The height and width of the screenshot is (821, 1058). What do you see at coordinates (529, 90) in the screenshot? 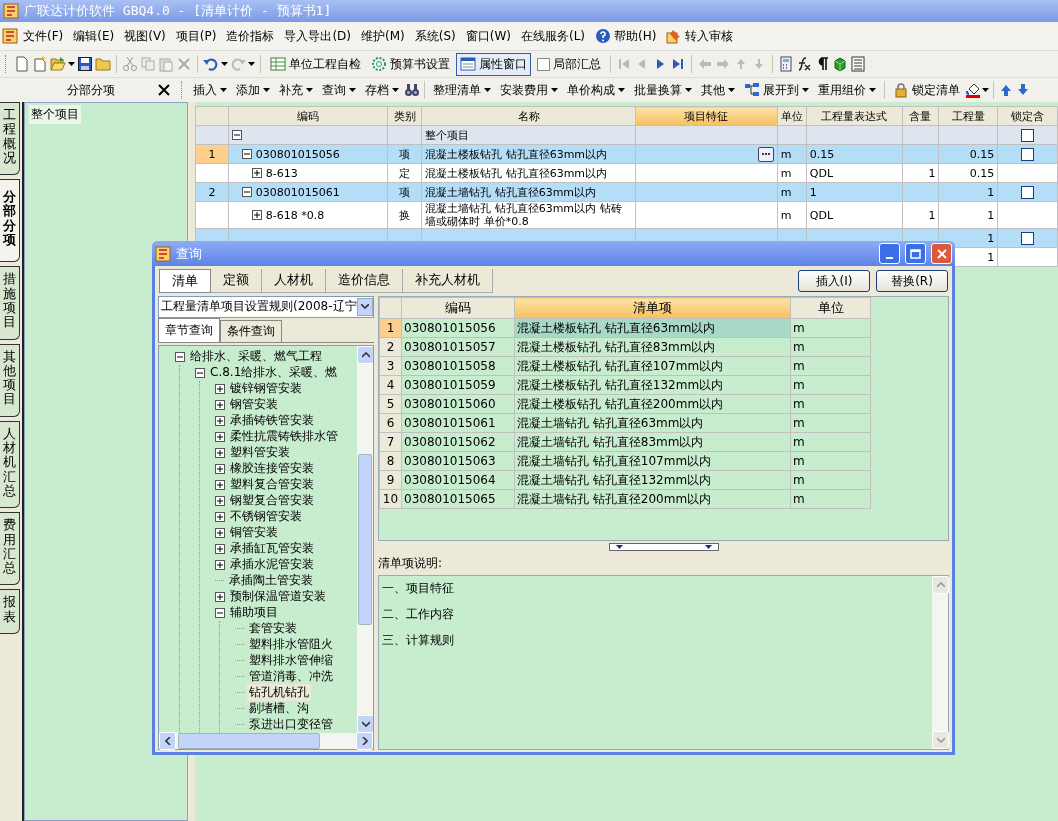
I see `toolbar-button: 安装费用` at bounding box center [529, 90].